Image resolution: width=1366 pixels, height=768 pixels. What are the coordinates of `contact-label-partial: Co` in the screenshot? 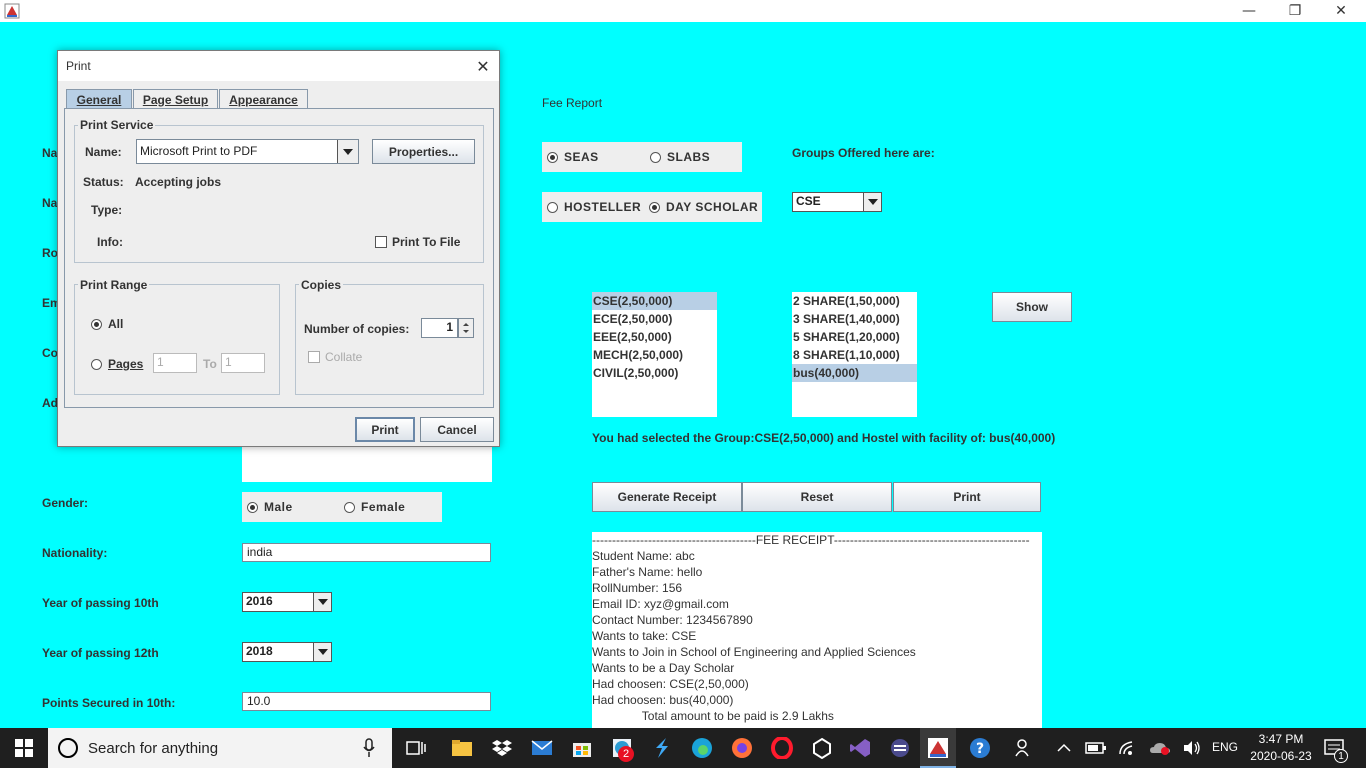 It's located at (50, 353).